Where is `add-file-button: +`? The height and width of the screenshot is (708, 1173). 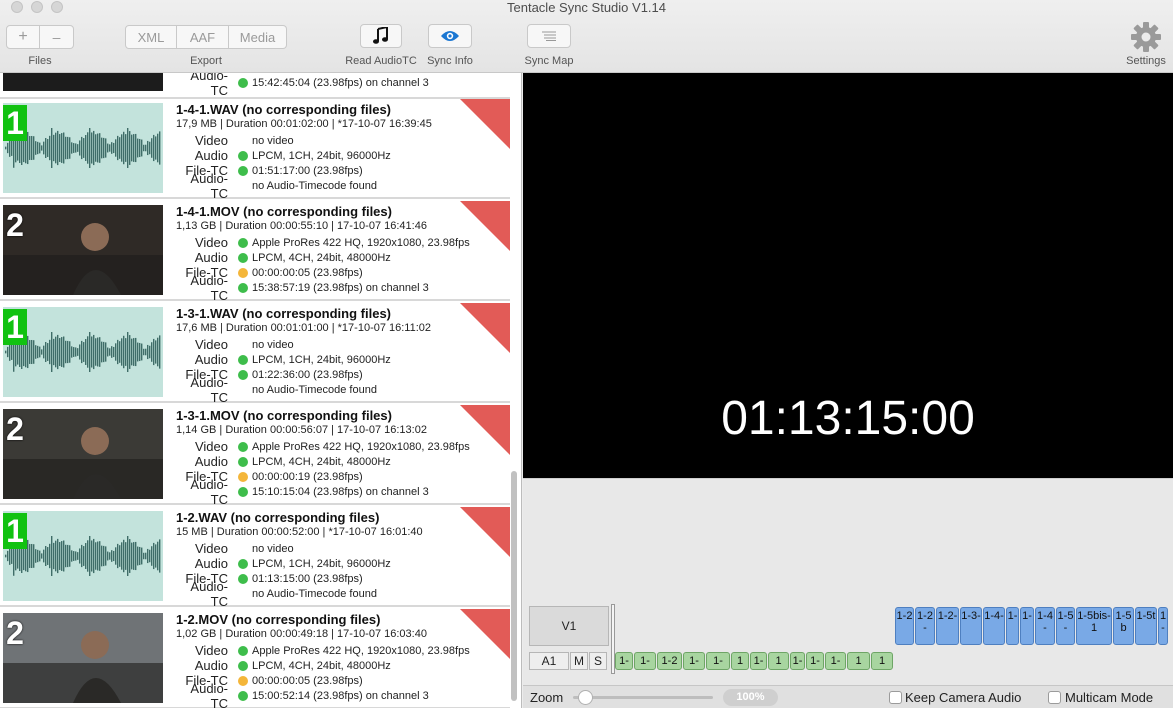
add-file-button: + is located at coordinates (23, 37).